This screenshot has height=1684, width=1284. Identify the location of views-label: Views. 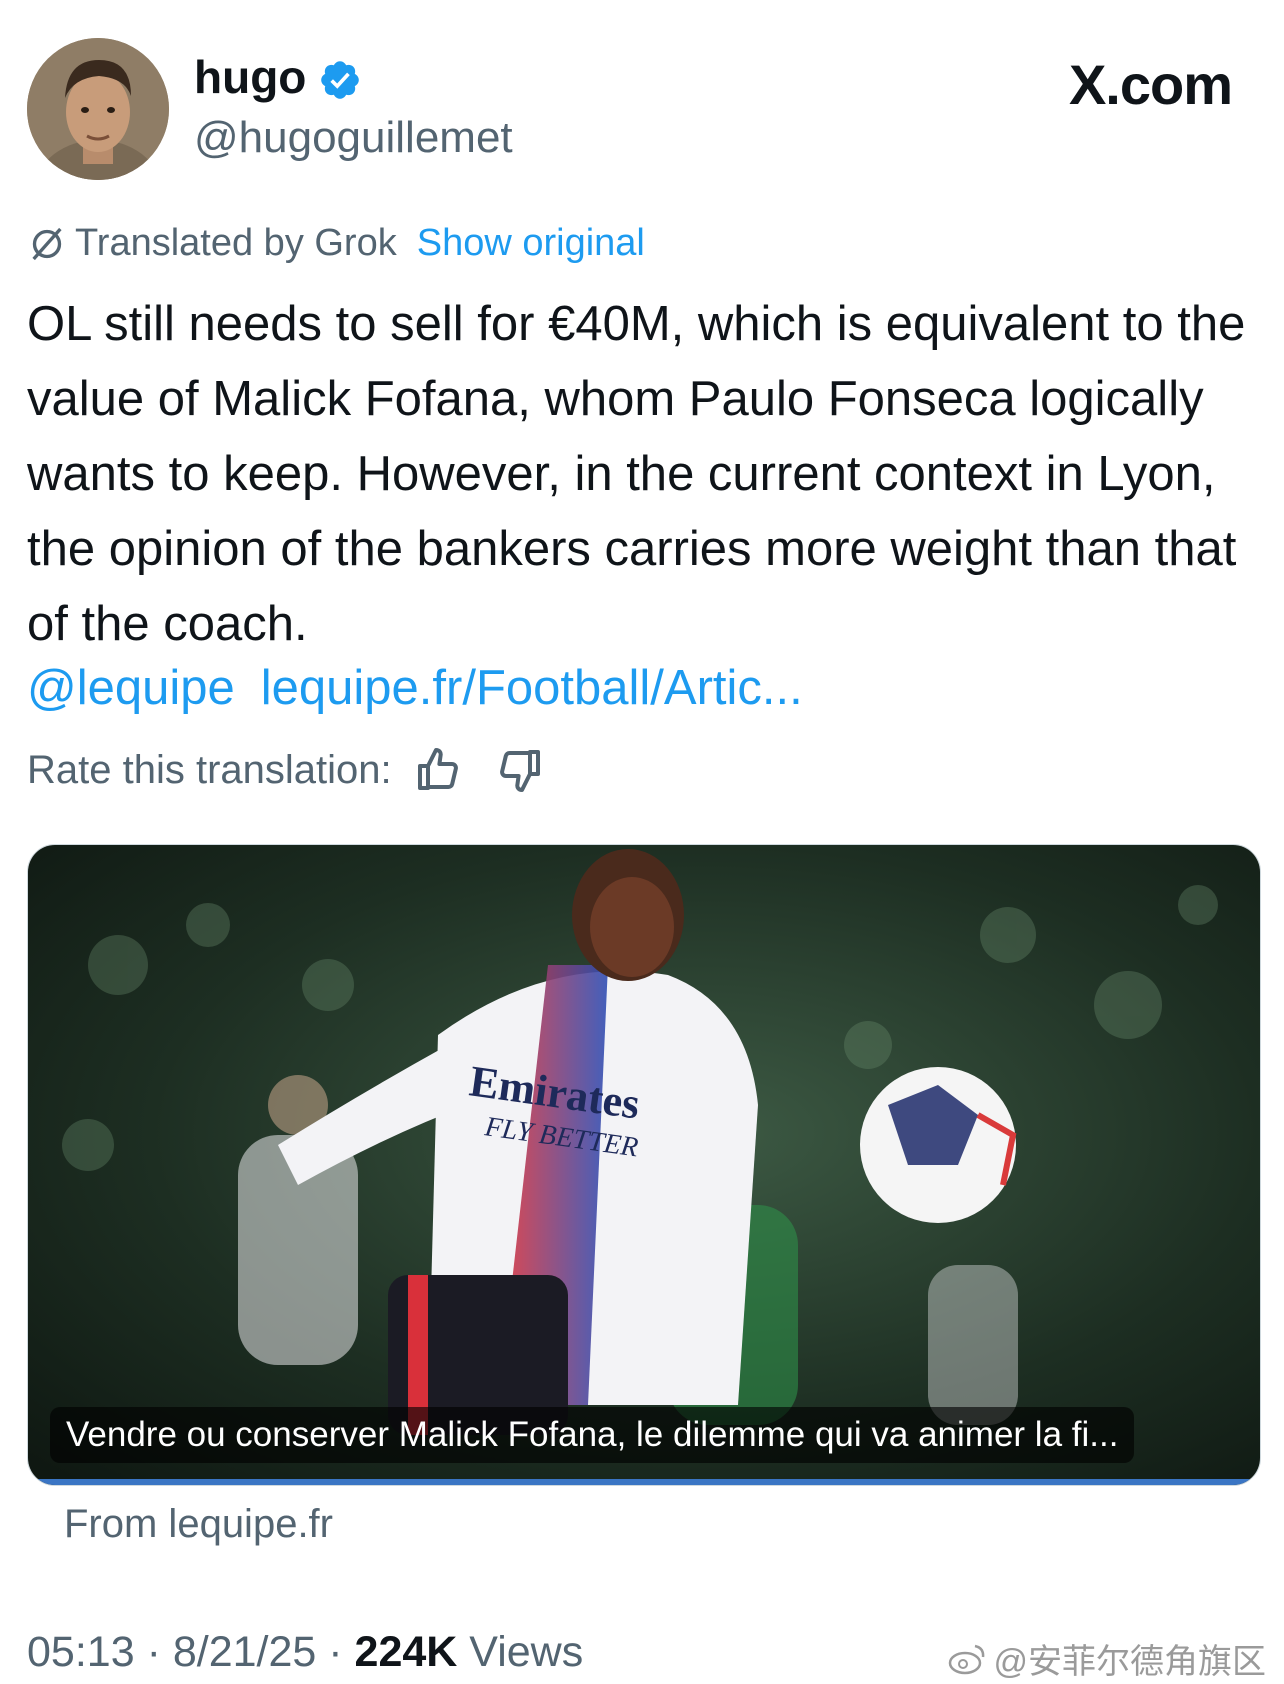
(526, 1652).